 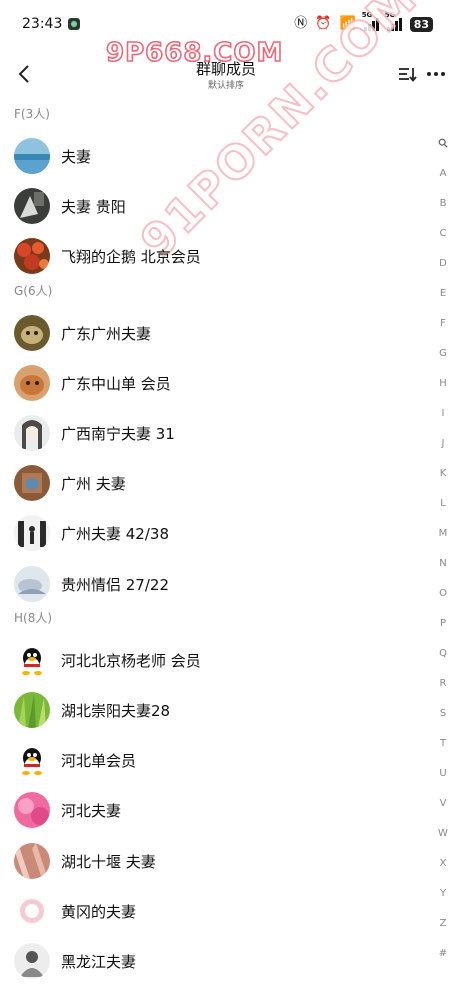 What do you see at coordinates (106, 333) in the screenshot?
I see `member-name: 广东广州夫妻` at bounding box center [106, 333].